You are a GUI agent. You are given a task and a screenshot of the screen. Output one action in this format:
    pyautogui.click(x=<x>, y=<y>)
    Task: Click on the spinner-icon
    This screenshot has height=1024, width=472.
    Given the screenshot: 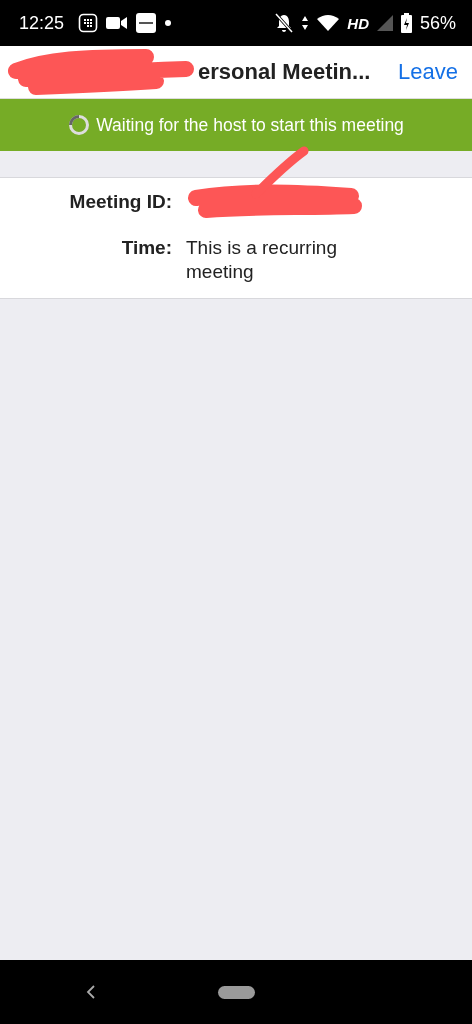 What is the action you would take?
    pyautogui.click(x=79, y=125)
    